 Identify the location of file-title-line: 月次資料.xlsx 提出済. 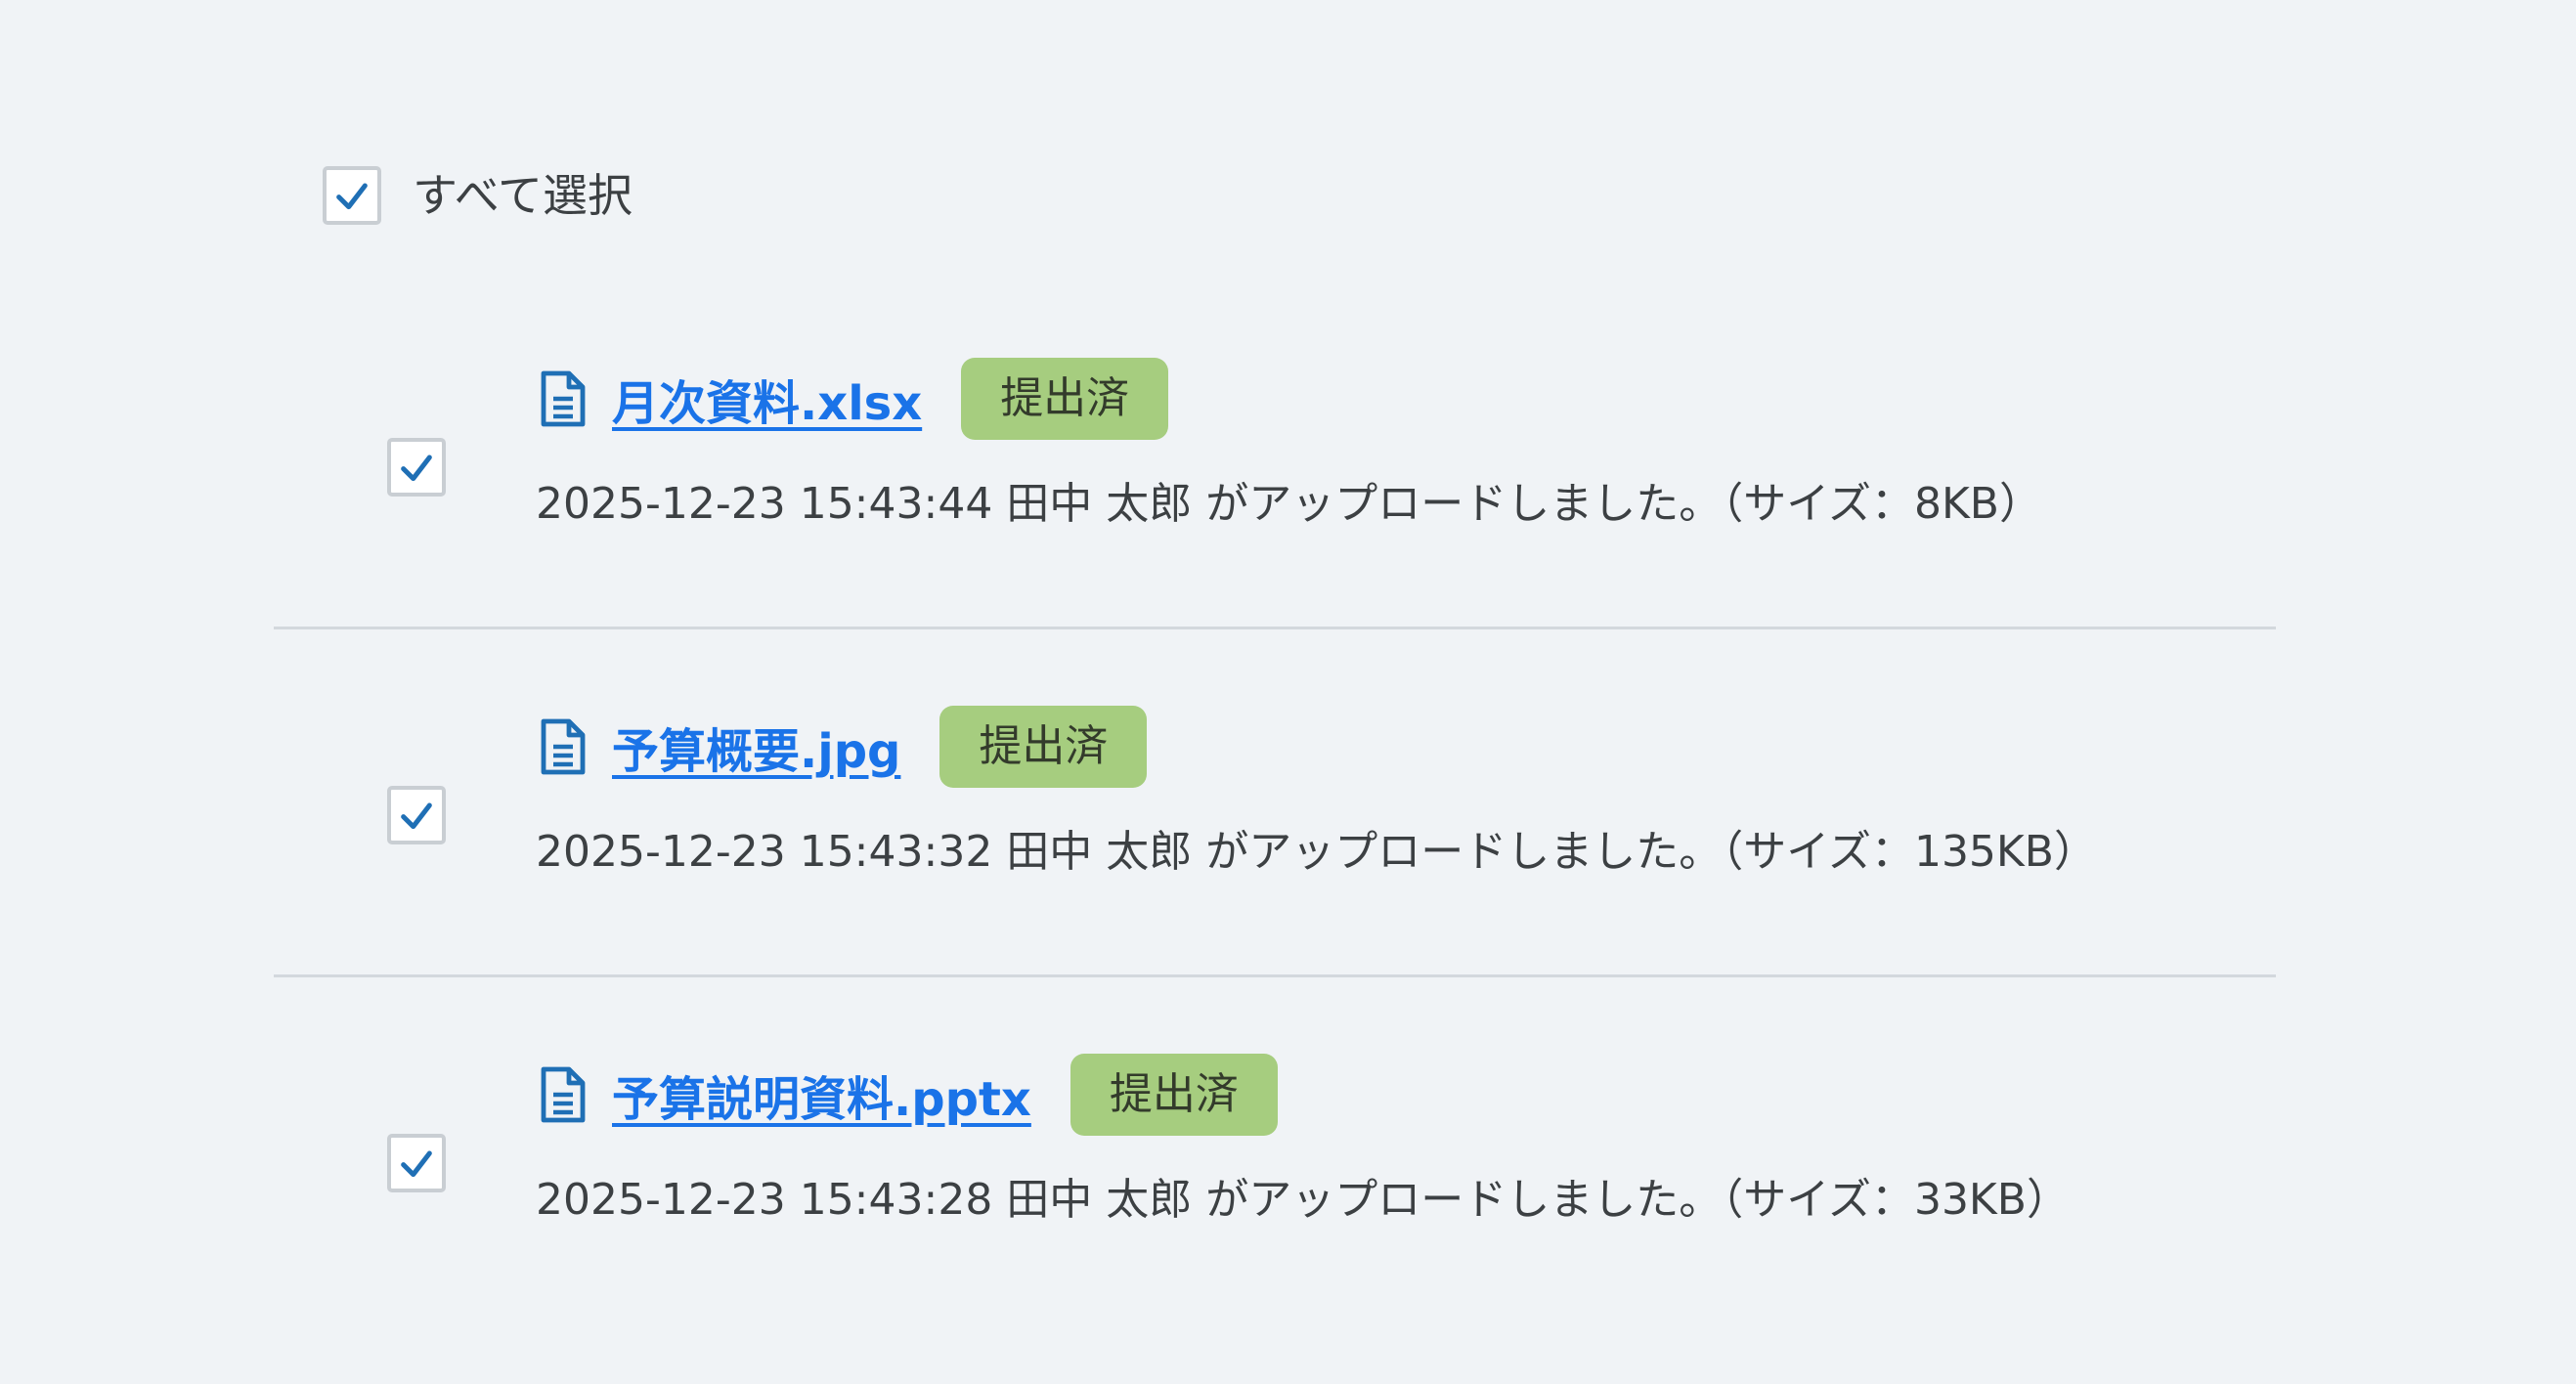
(853, 399).